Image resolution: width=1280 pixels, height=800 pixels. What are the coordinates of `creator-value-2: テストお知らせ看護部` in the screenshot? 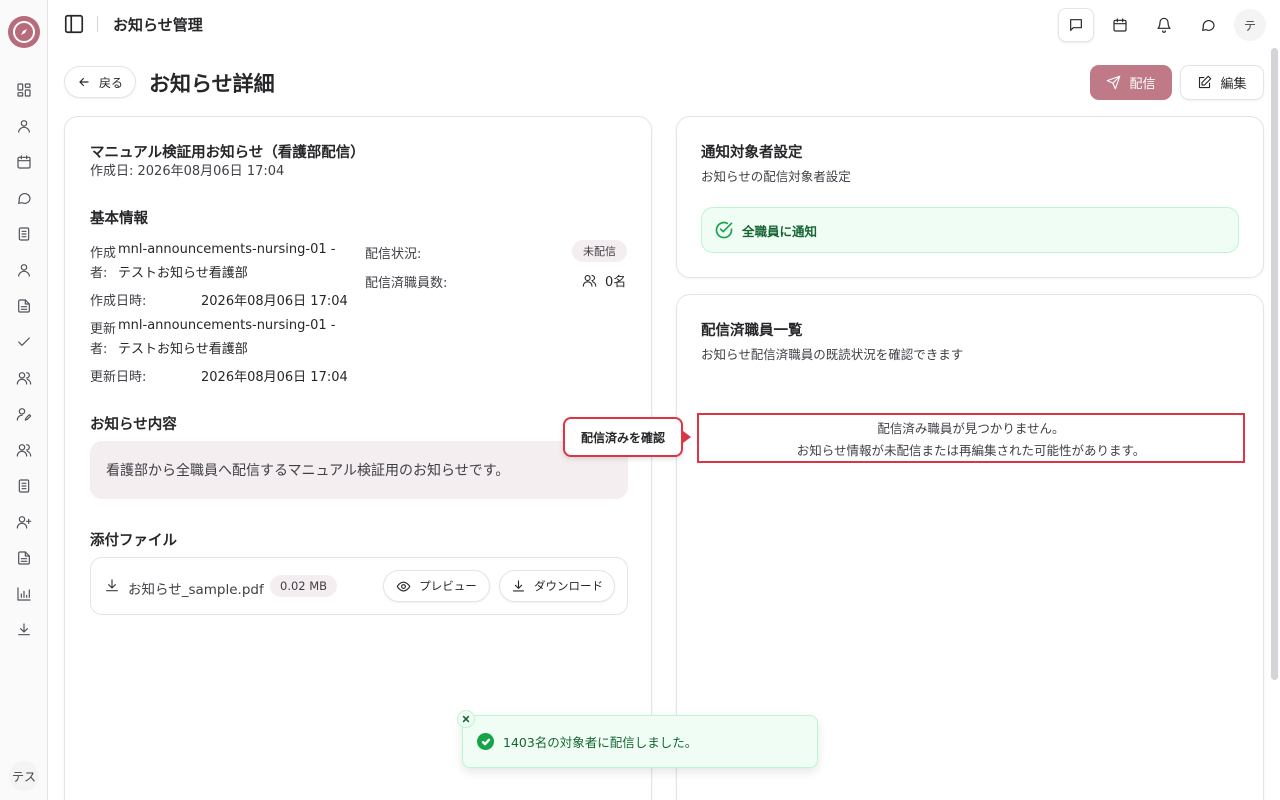 It's located at (183, 273).